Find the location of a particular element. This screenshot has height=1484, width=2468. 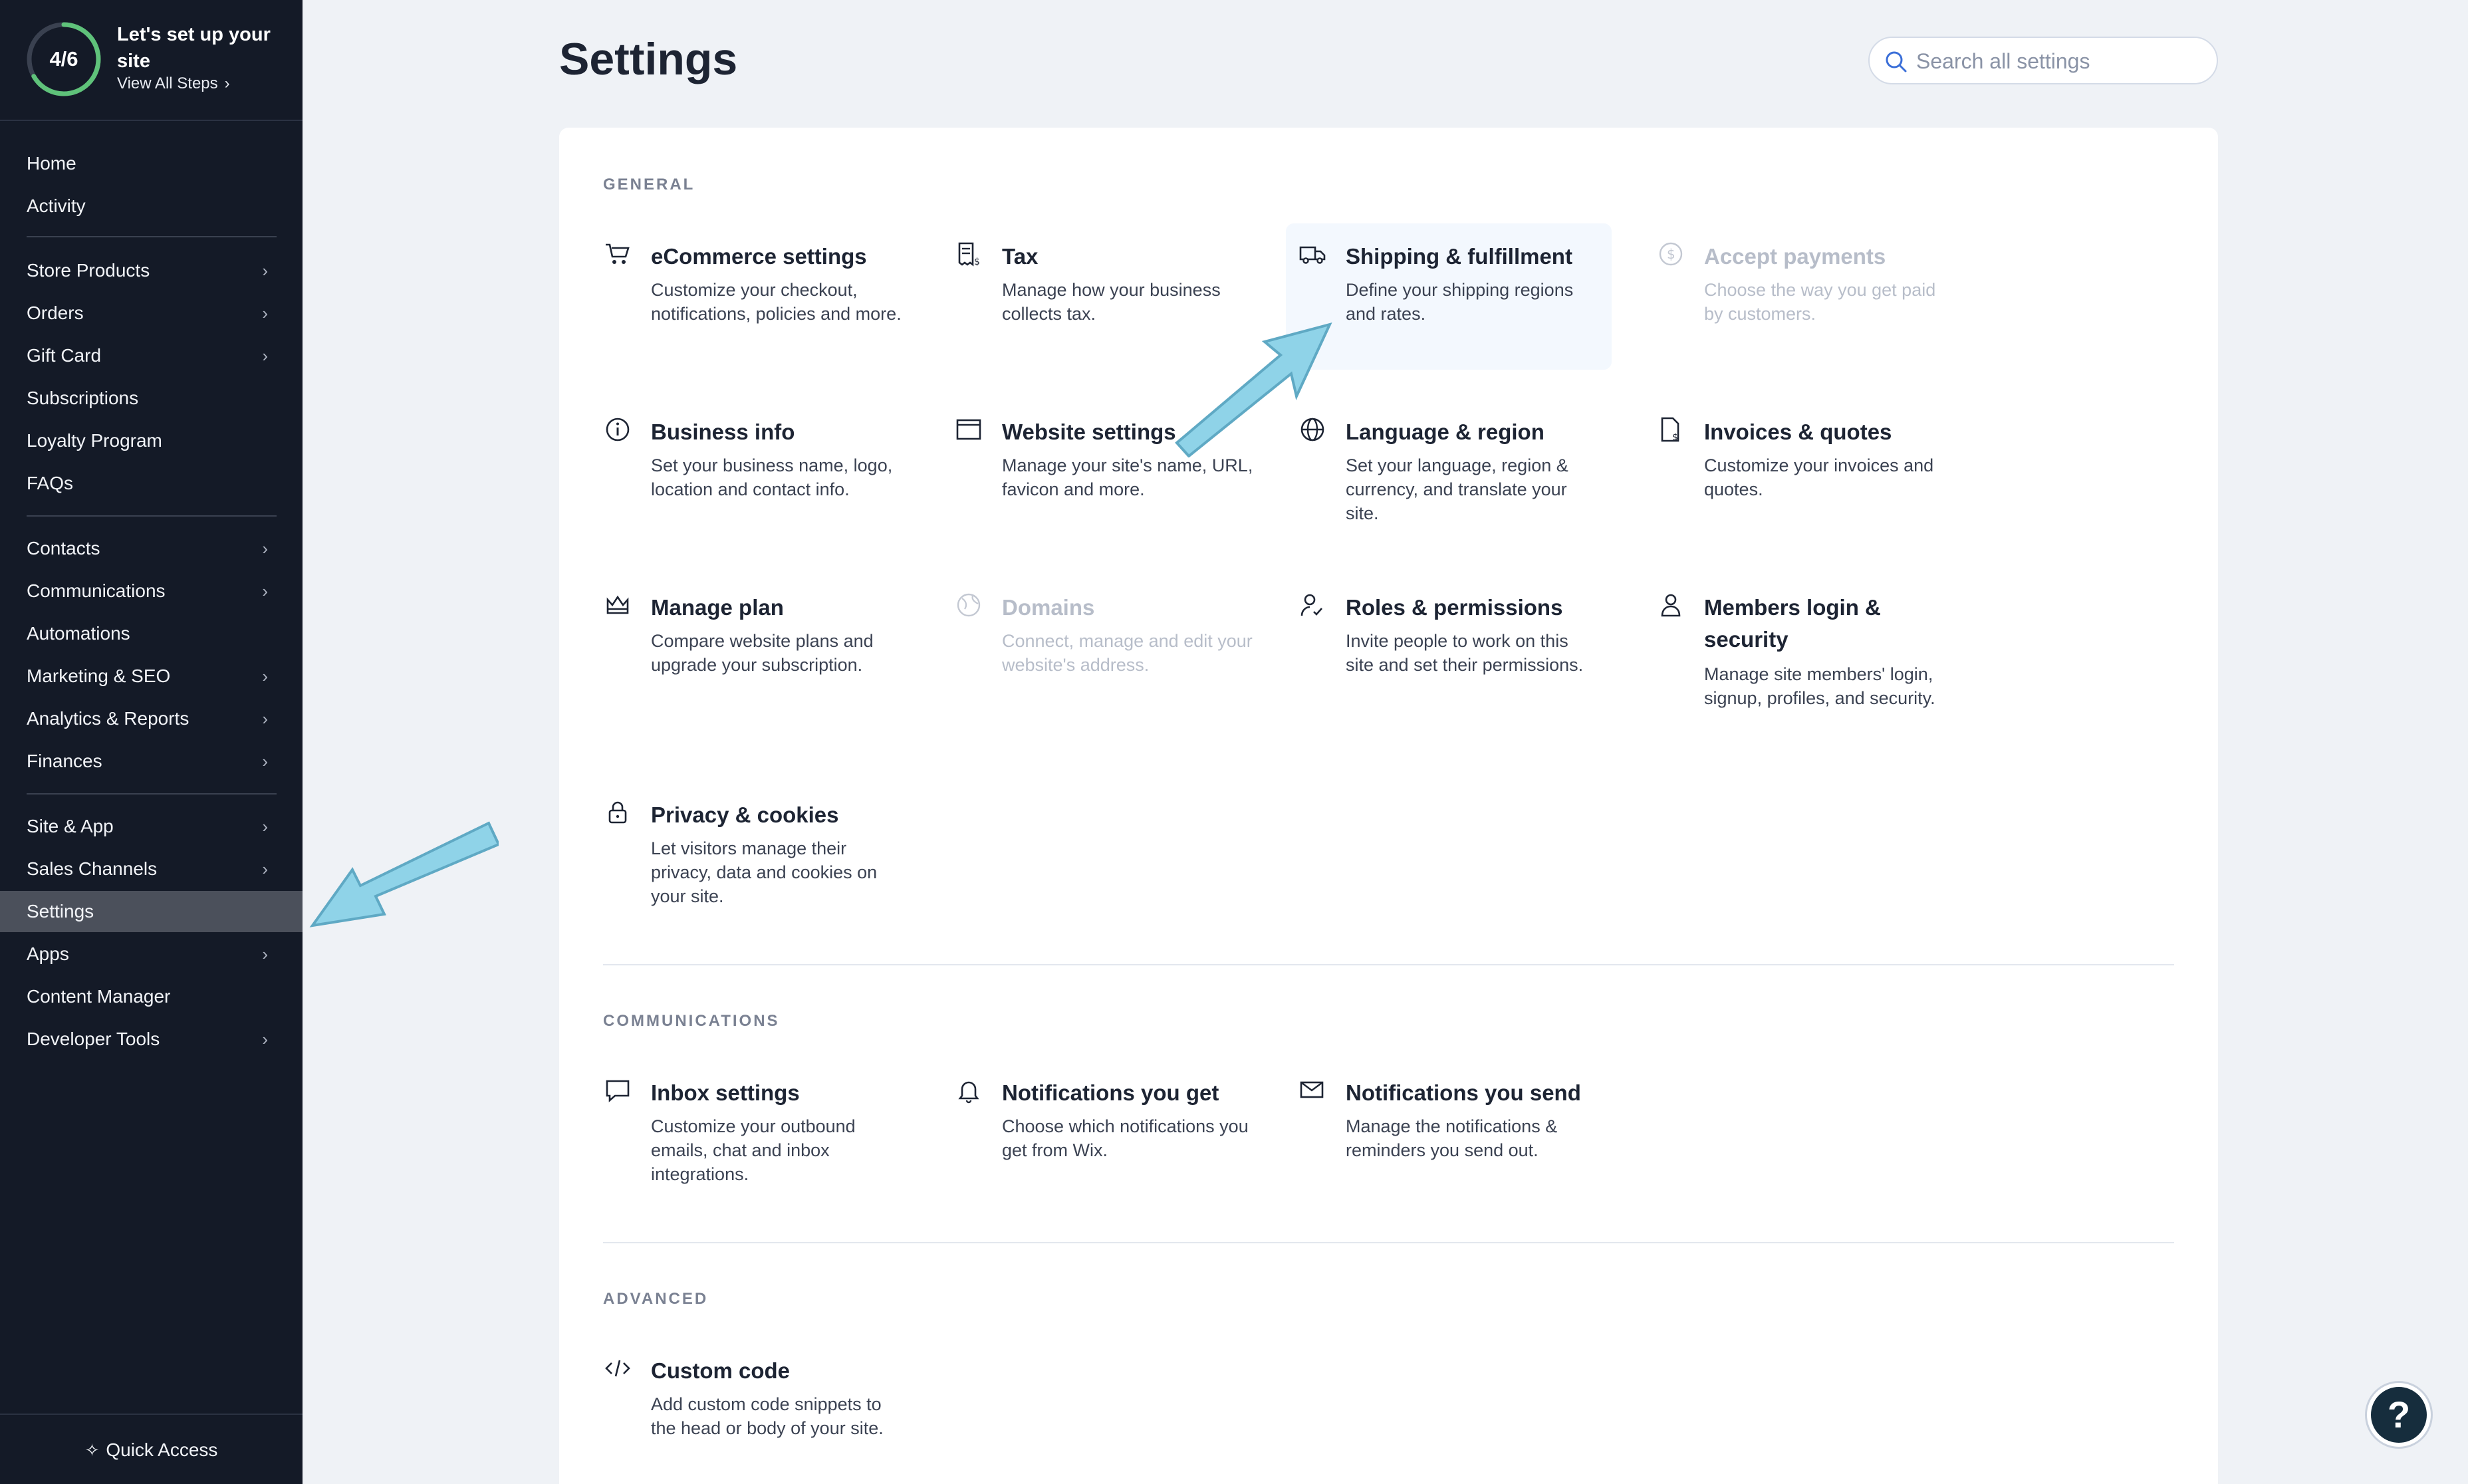

sidebar-item-subscriptions: Subscriptions is located at coordinates (151, 398).